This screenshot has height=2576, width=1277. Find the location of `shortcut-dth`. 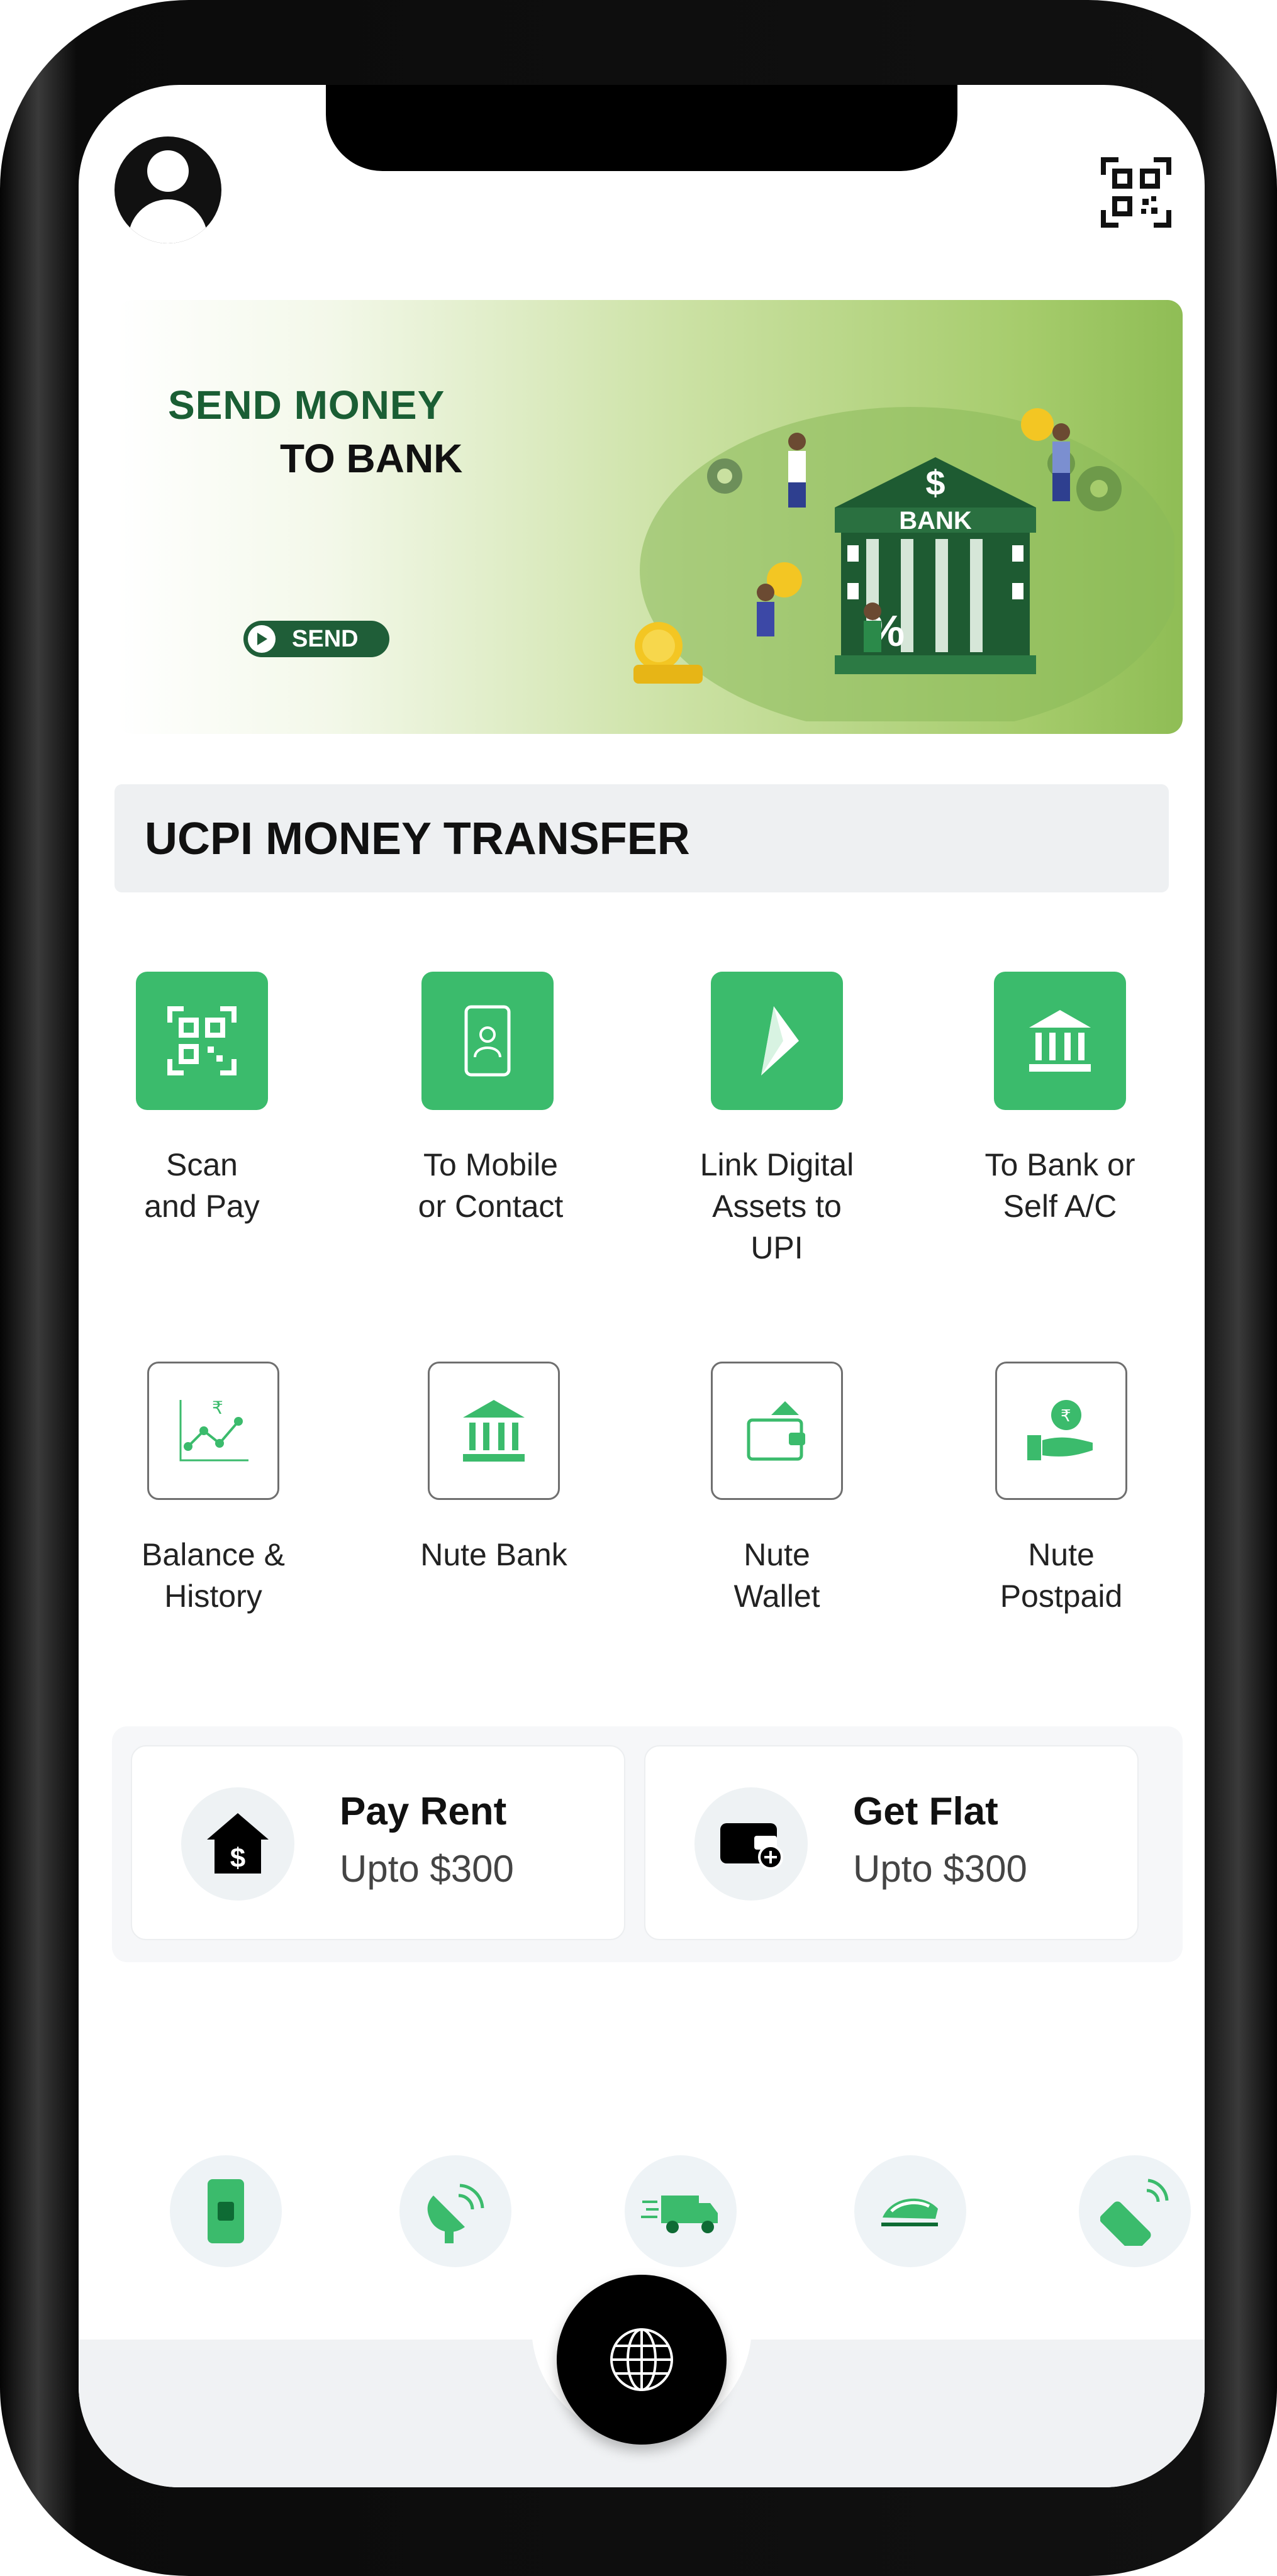

shortcut-dth is located at coordinates (455, 2211).